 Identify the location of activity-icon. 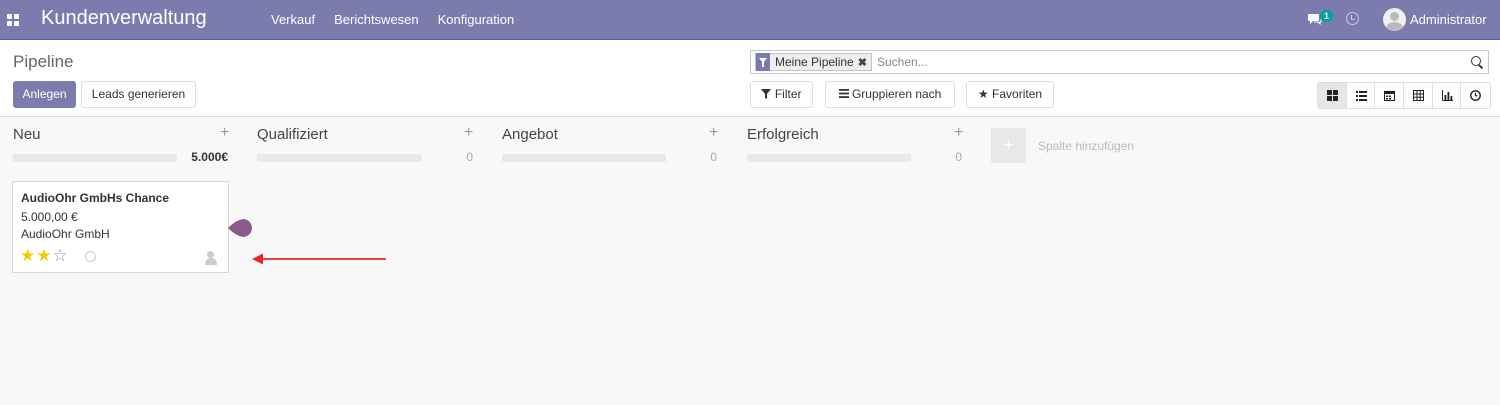
(1476, 95).